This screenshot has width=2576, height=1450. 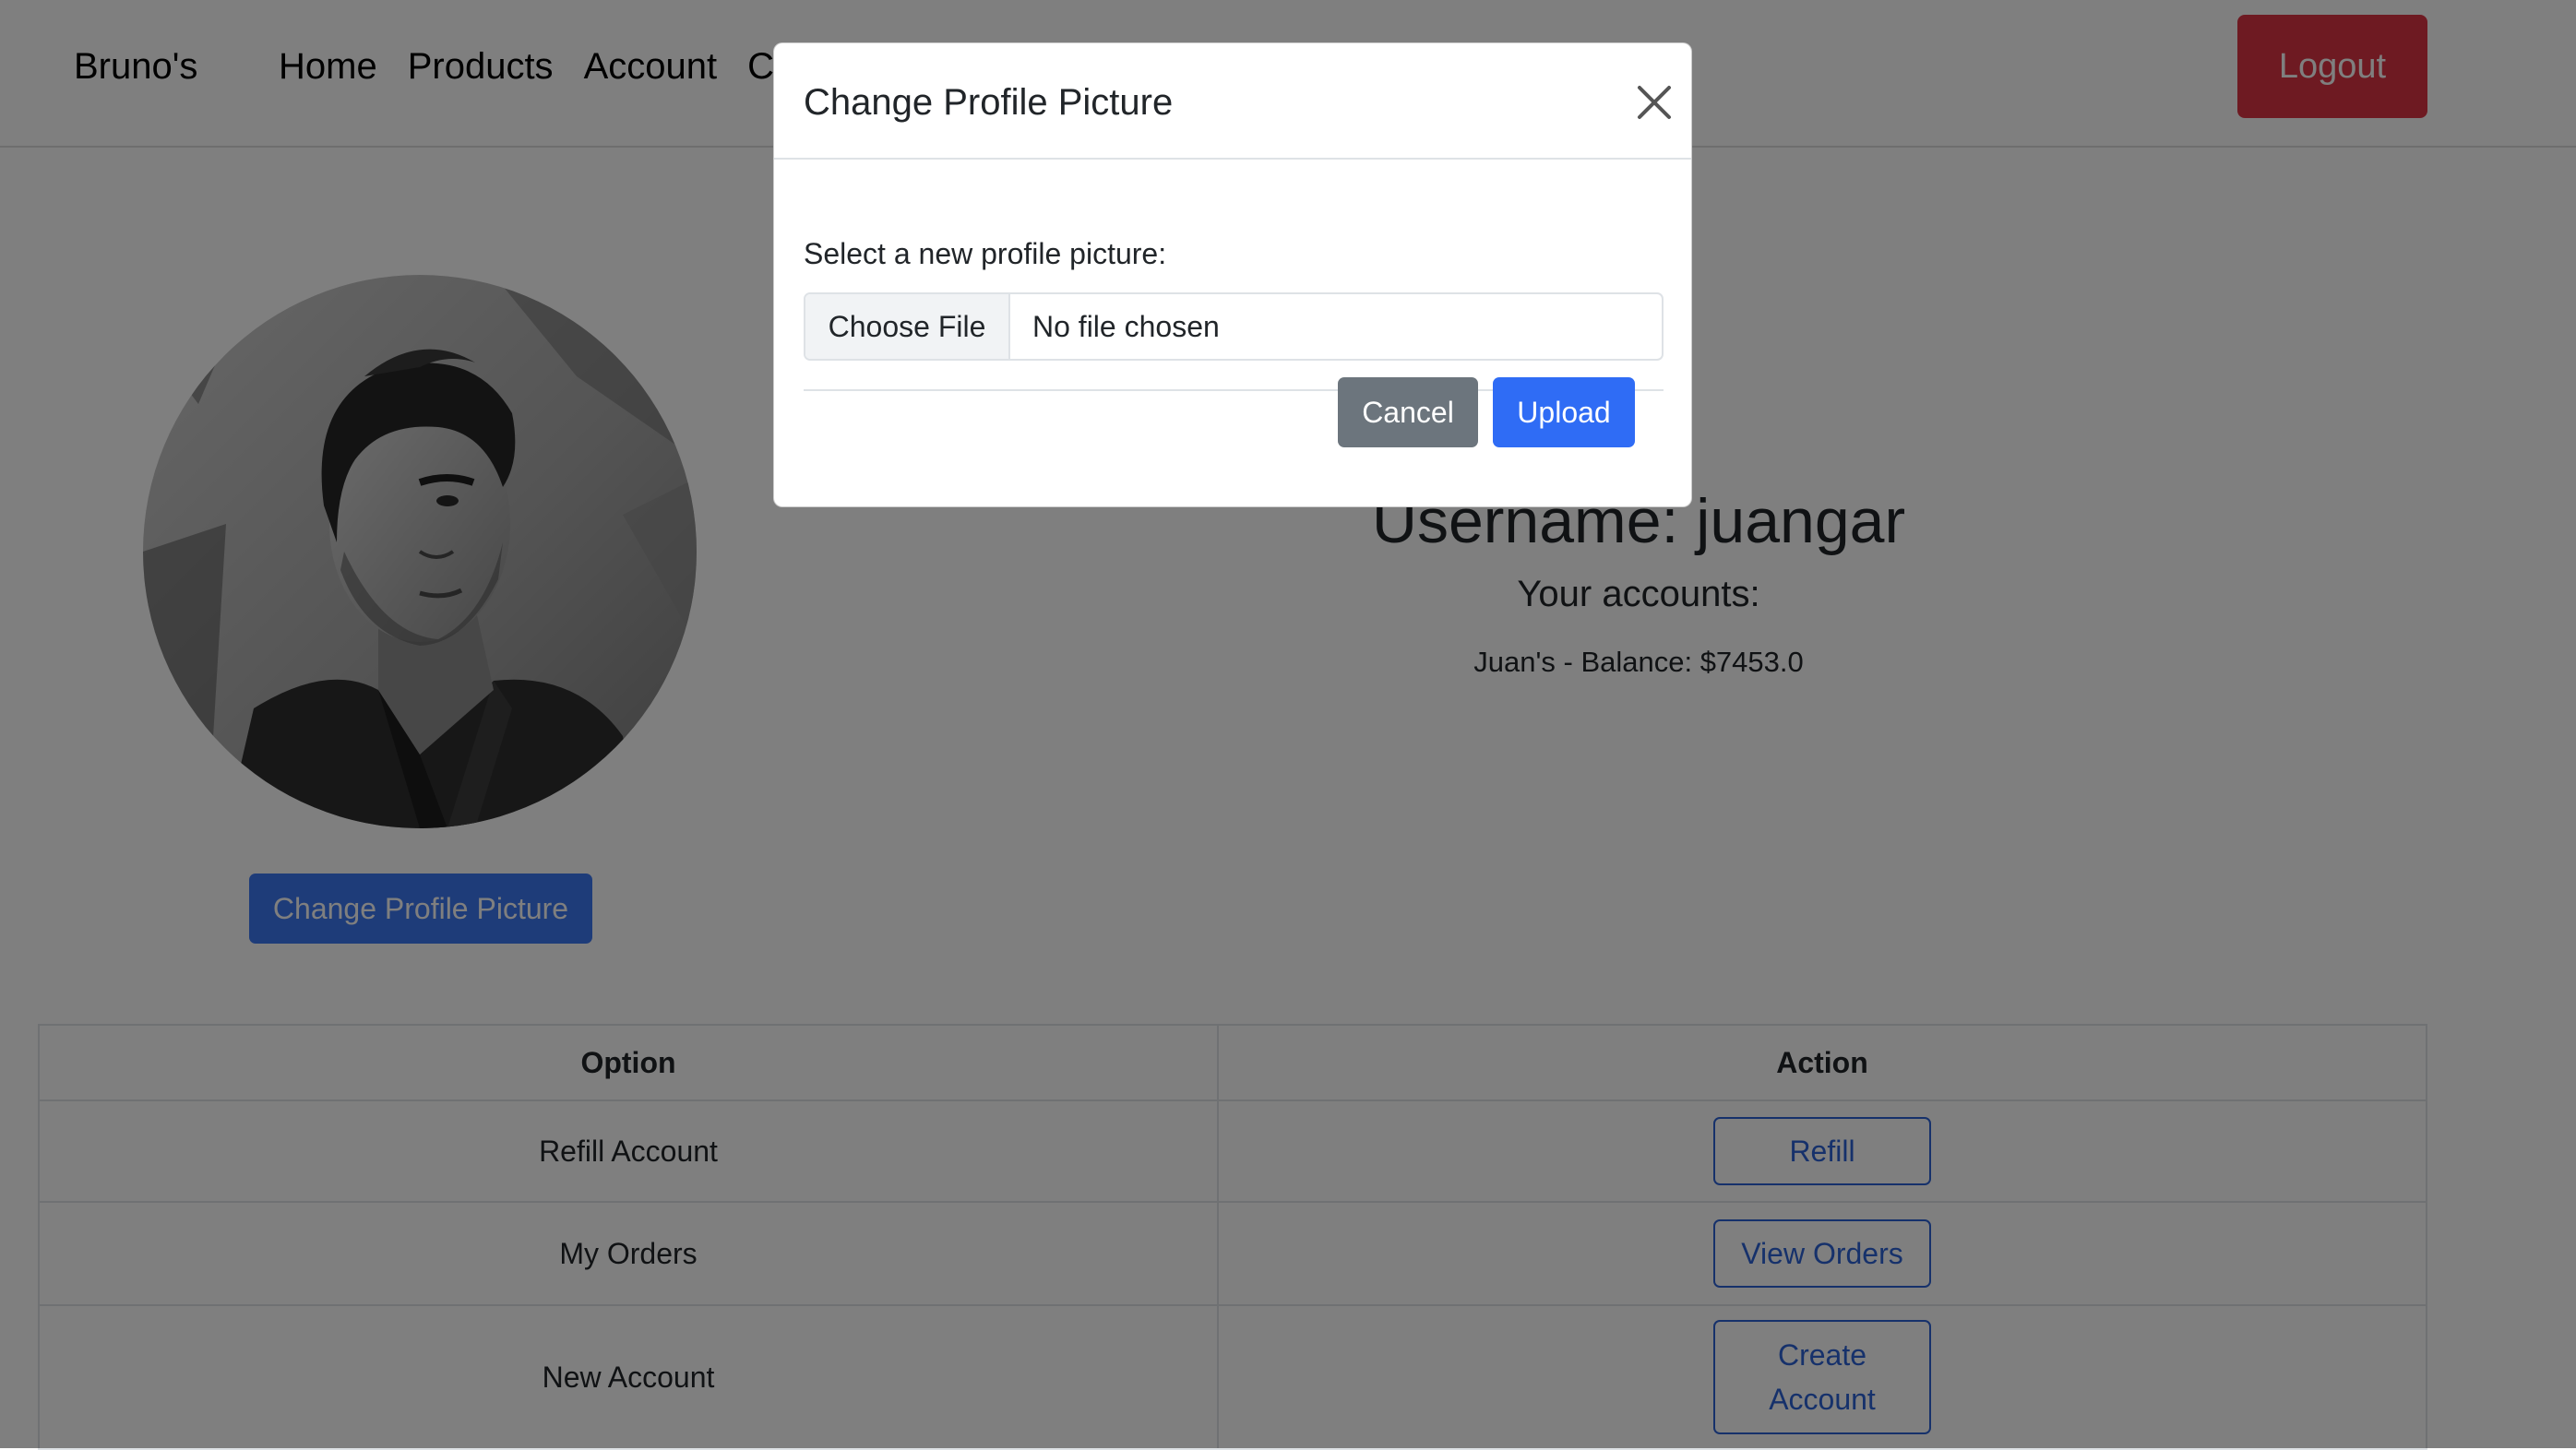 I want to click on file-input: Choose File No file chosen, so click(x=1234, y=326).